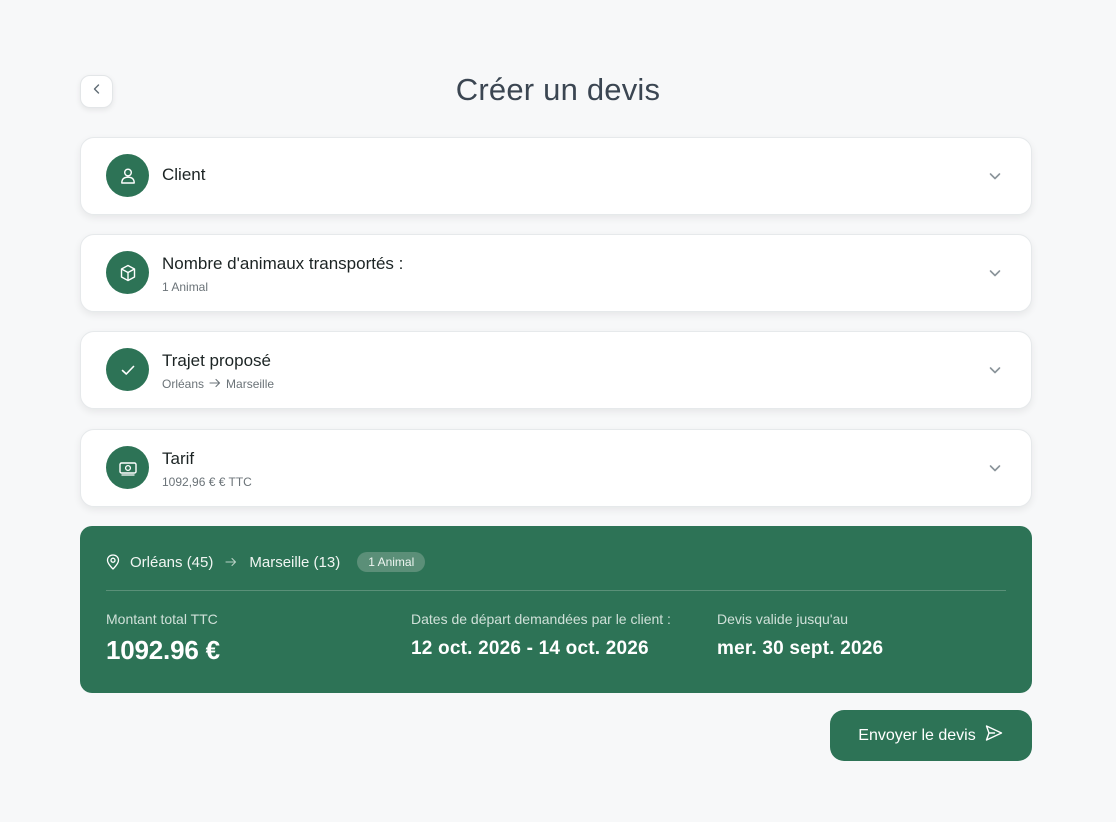 This screenshot has width=1116, height=822. I want to click on section-price: Tarif 1092,96 € € TTC, so click(556, 468).